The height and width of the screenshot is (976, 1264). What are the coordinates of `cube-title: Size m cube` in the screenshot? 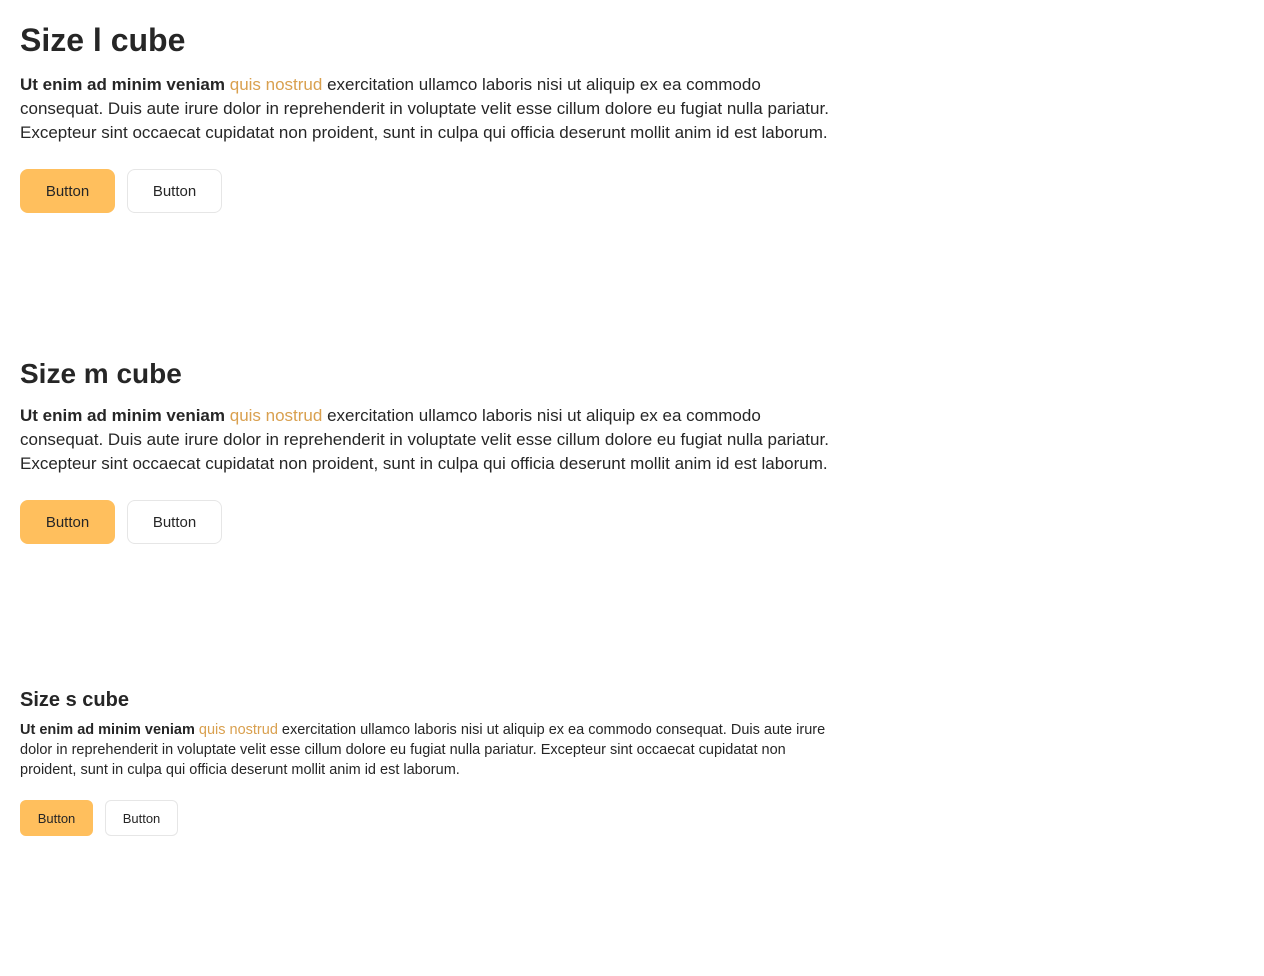 It's located at (101, 373).